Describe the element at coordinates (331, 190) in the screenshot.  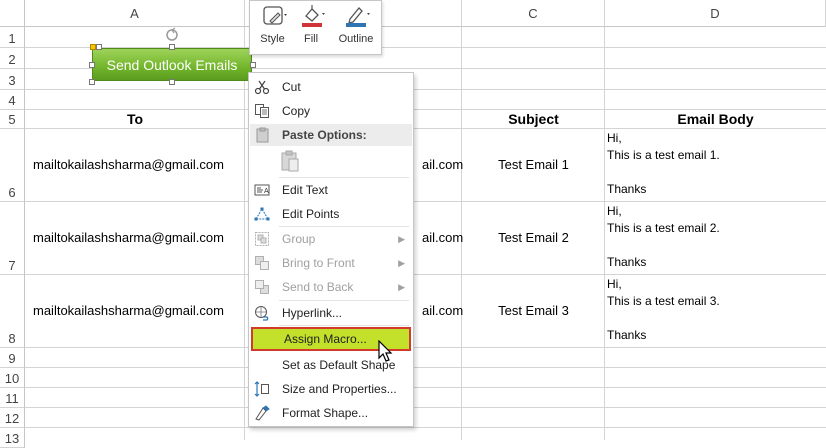
I see `menu-item-edit-text: A Edit Text` at that location.